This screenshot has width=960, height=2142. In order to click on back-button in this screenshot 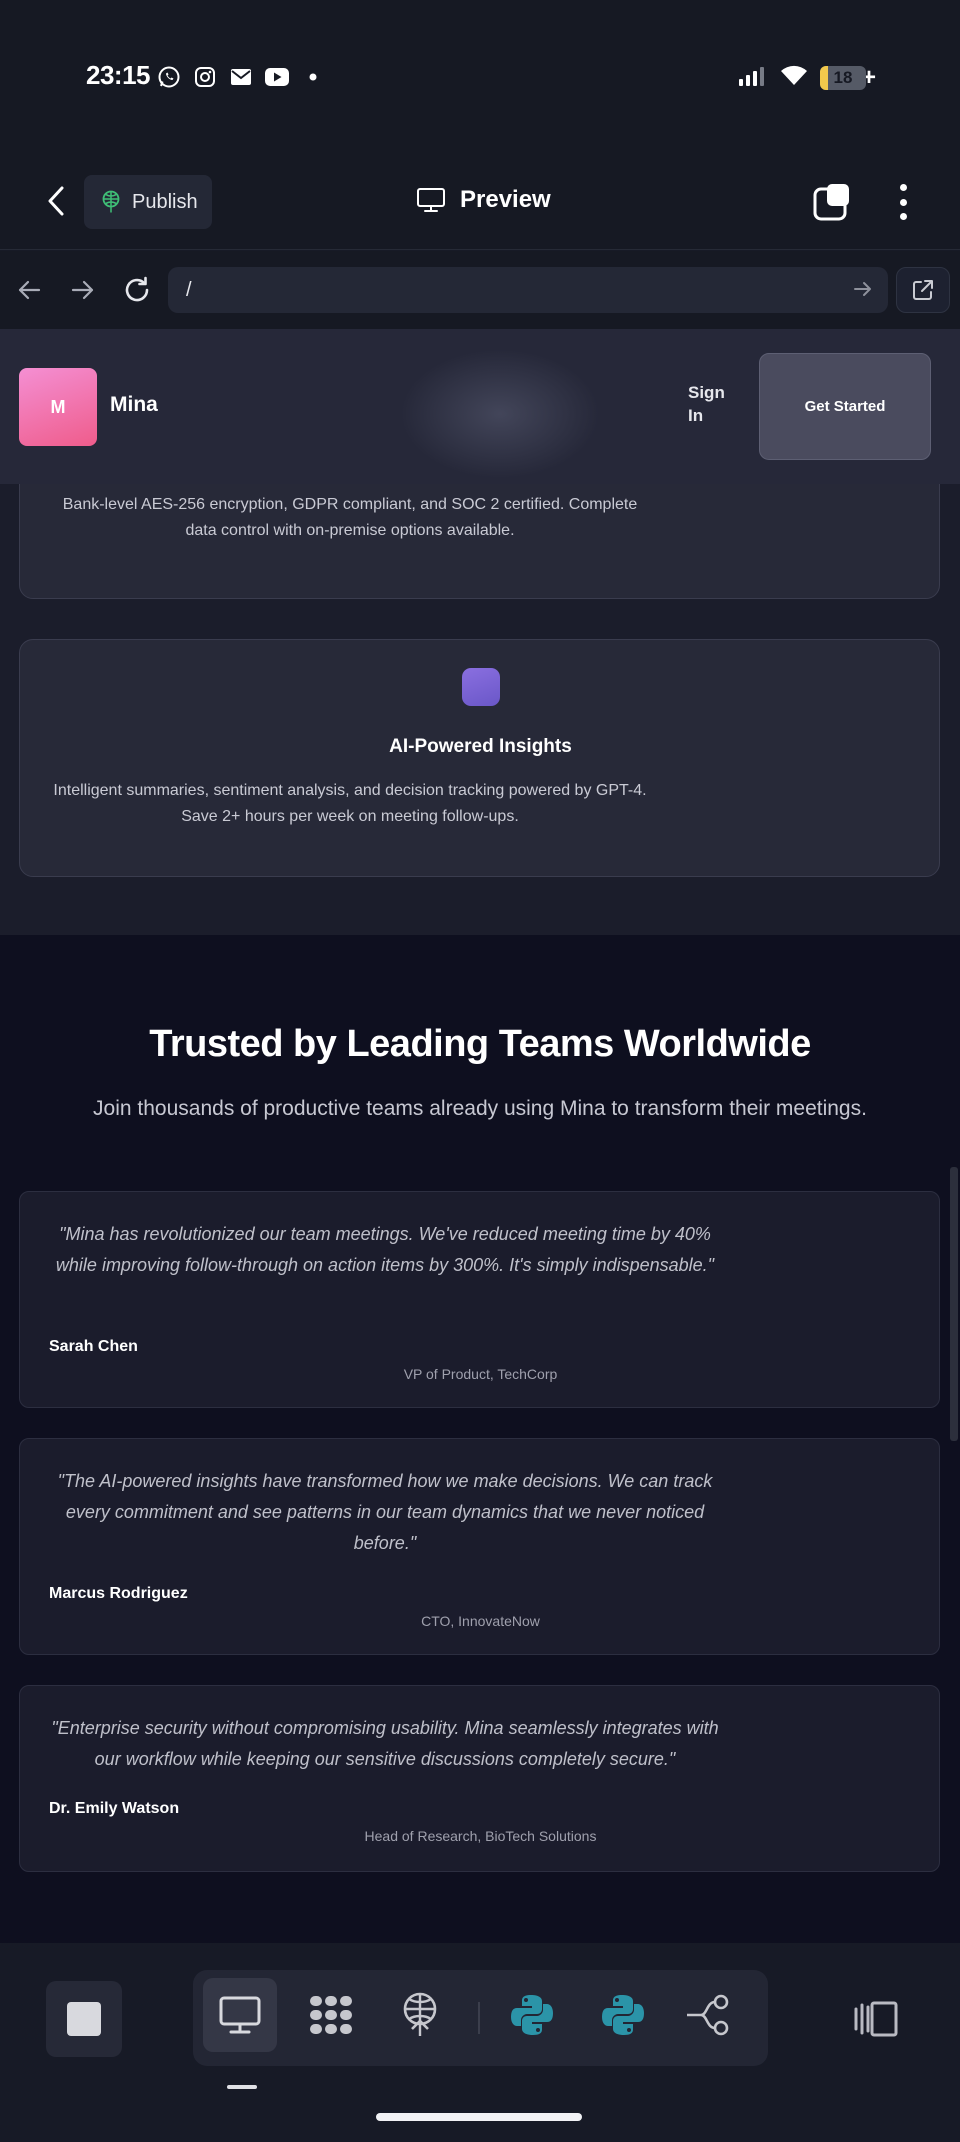, I will do `click(56, 201)`.